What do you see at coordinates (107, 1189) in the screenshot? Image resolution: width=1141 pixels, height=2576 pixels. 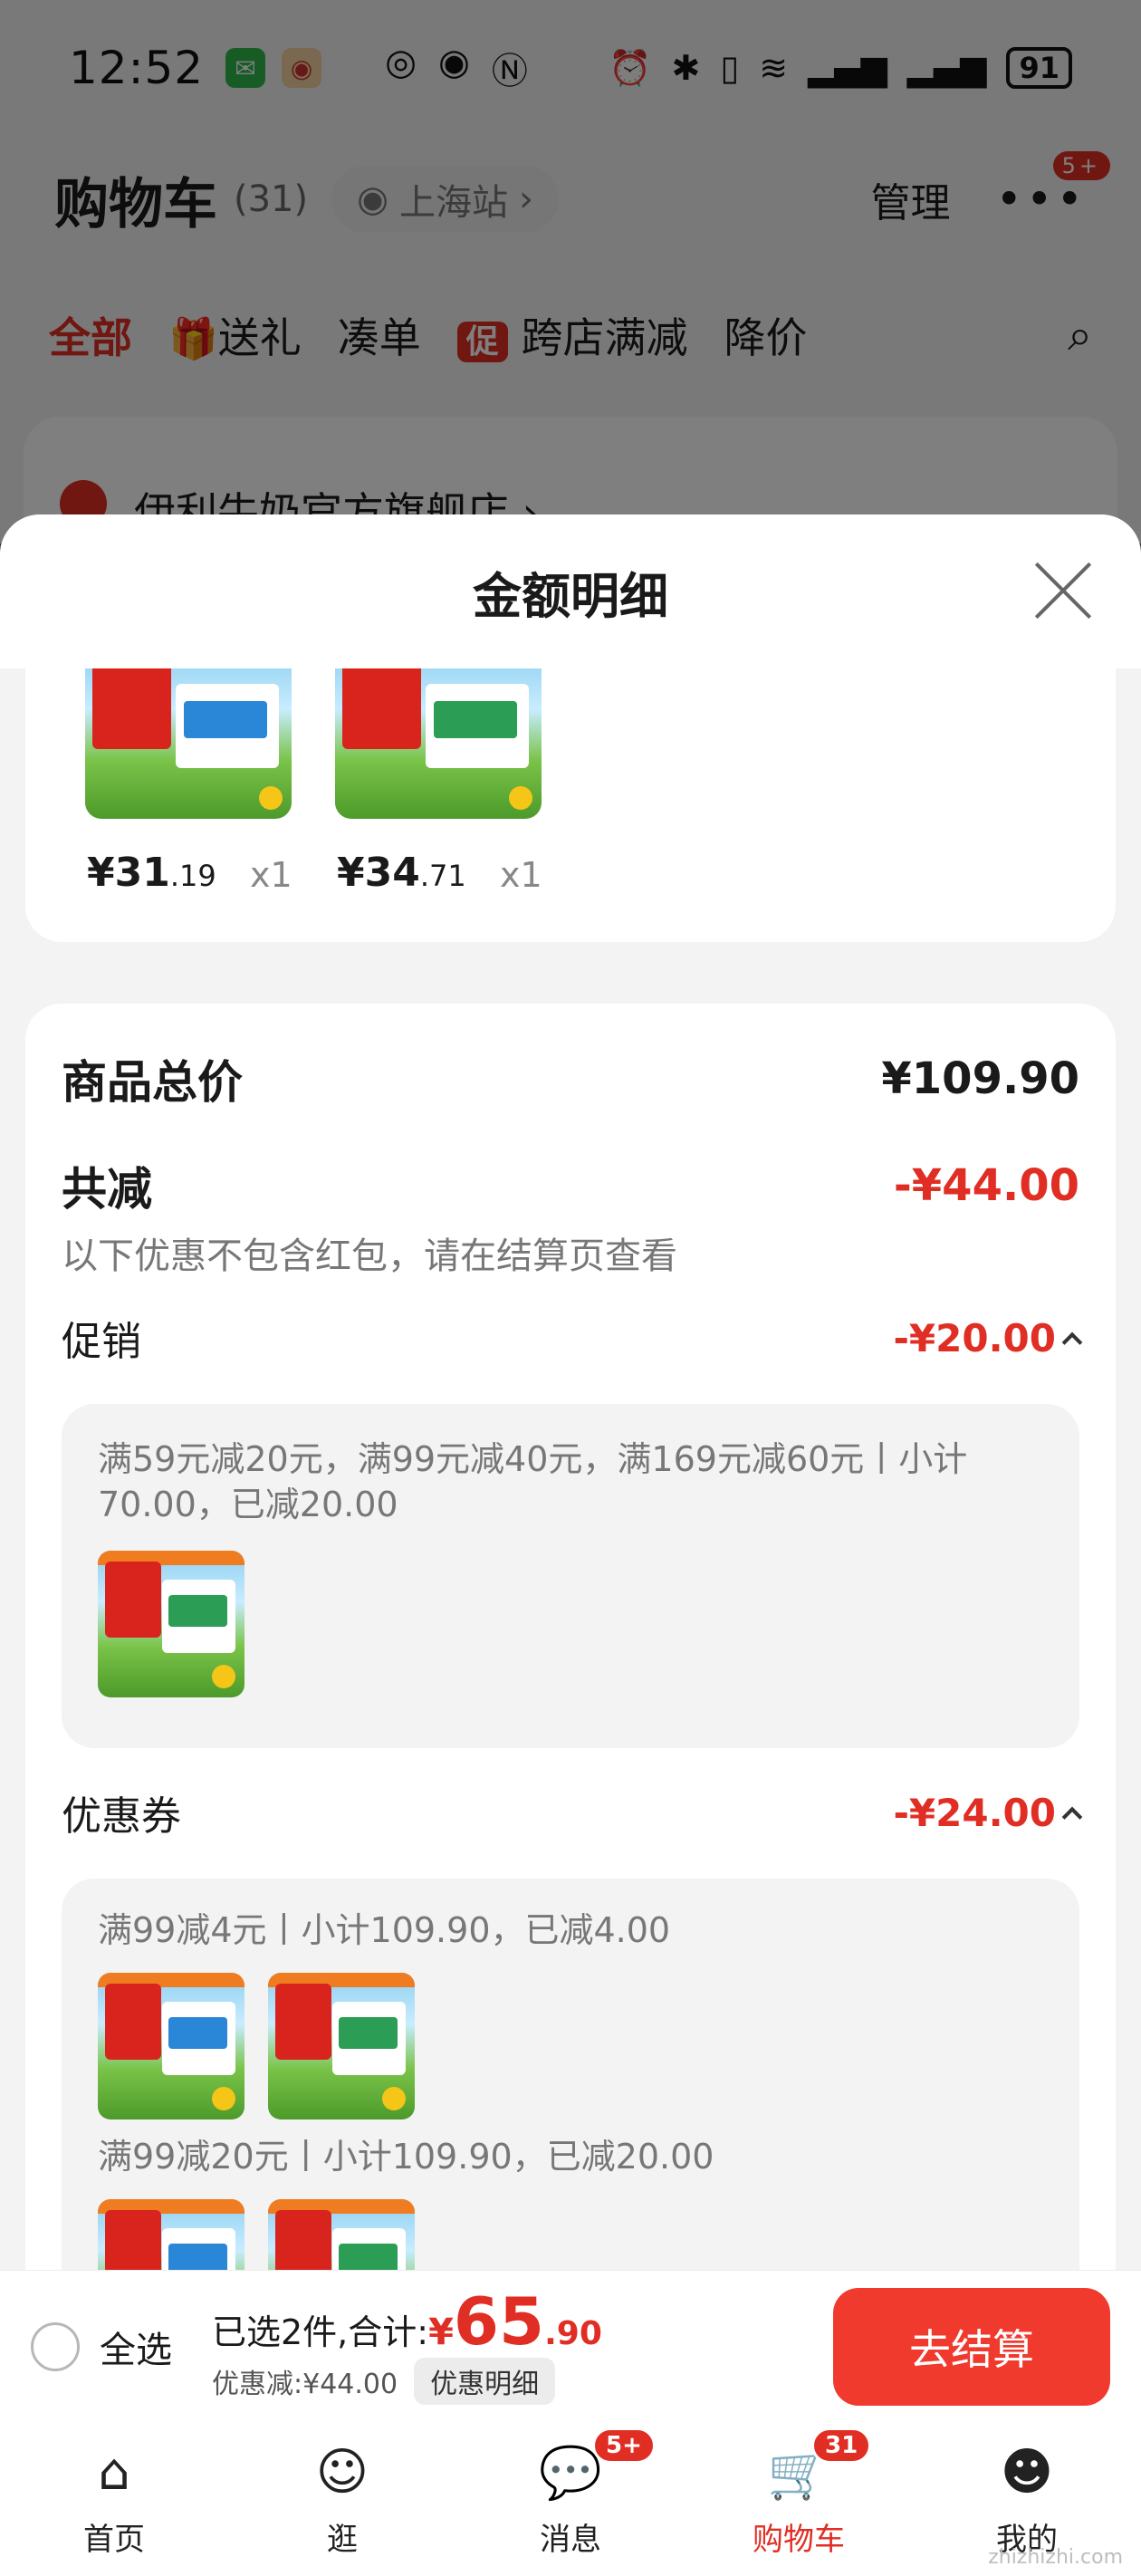 I see `discount-label: 共减` at bounding box center [107, 1189].